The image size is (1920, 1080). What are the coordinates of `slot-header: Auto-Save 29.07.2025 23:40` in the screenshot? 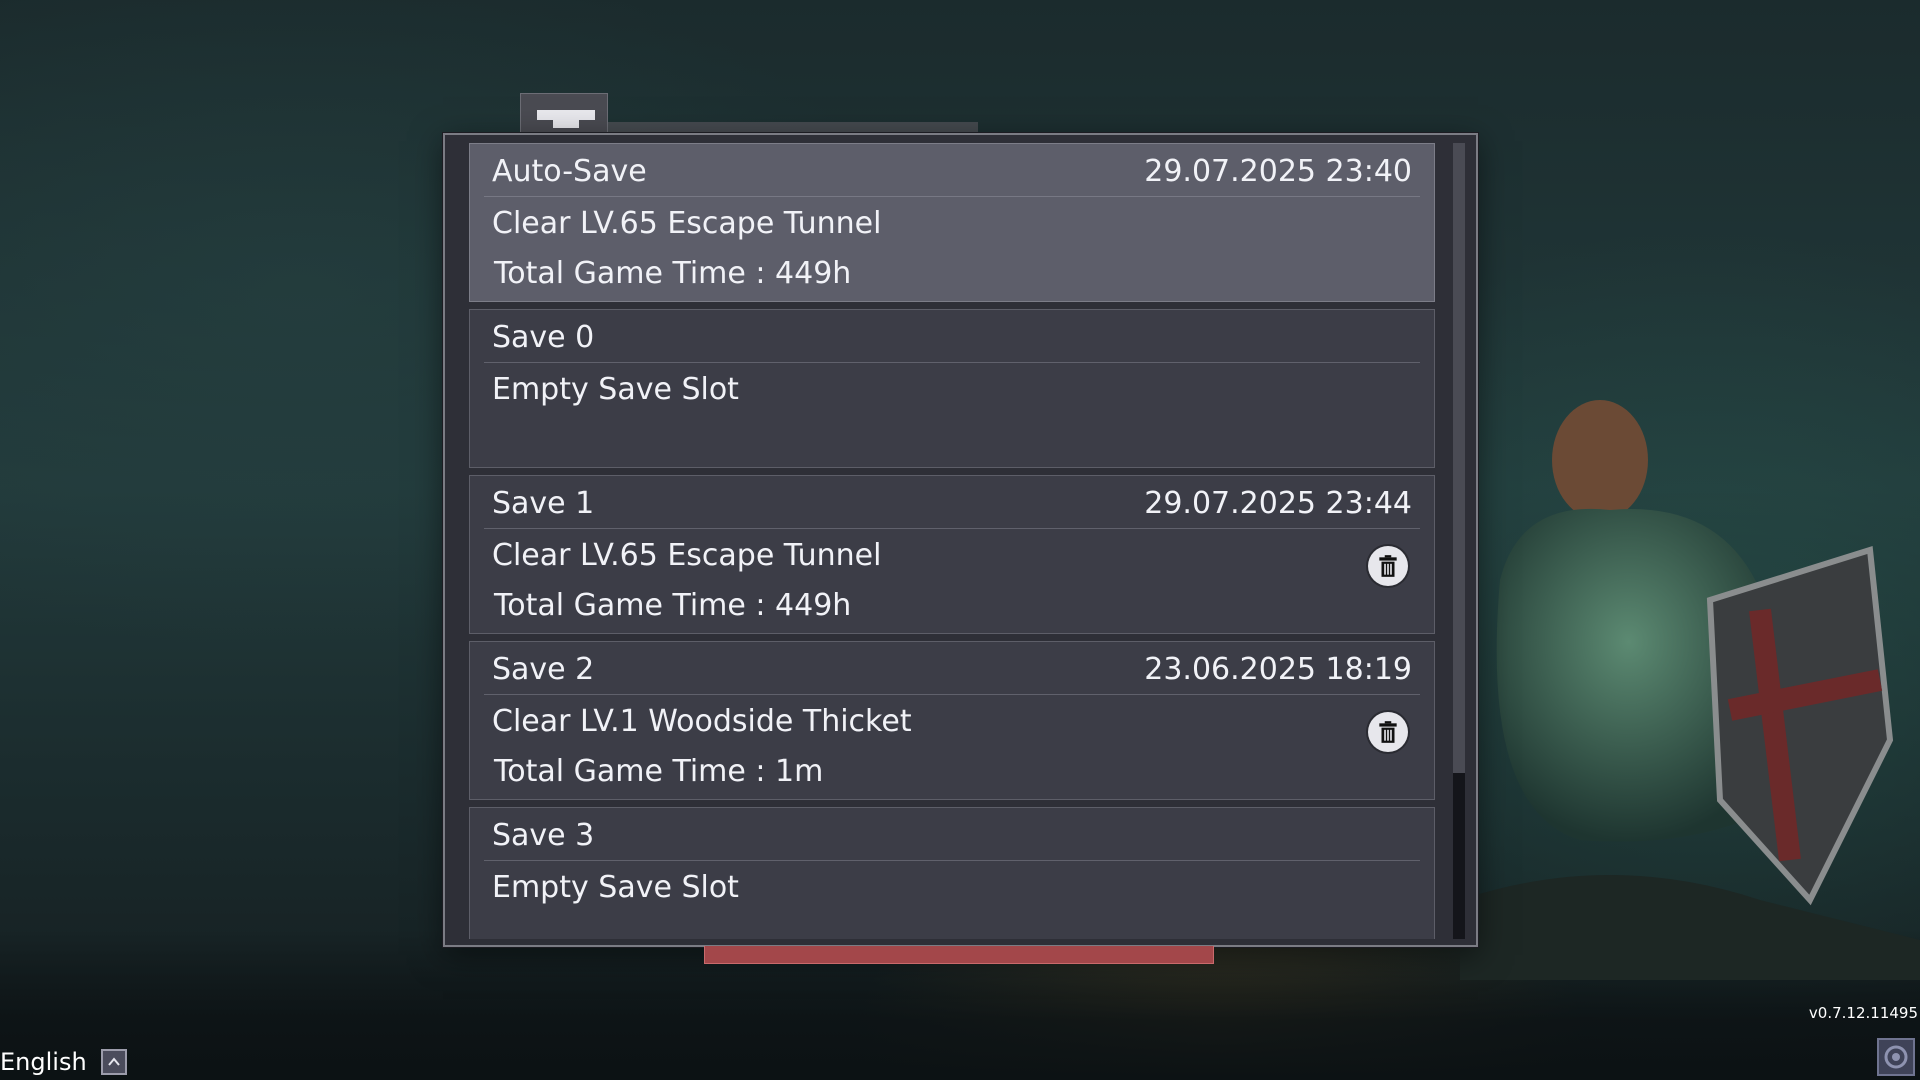 It's located at (952, 170).